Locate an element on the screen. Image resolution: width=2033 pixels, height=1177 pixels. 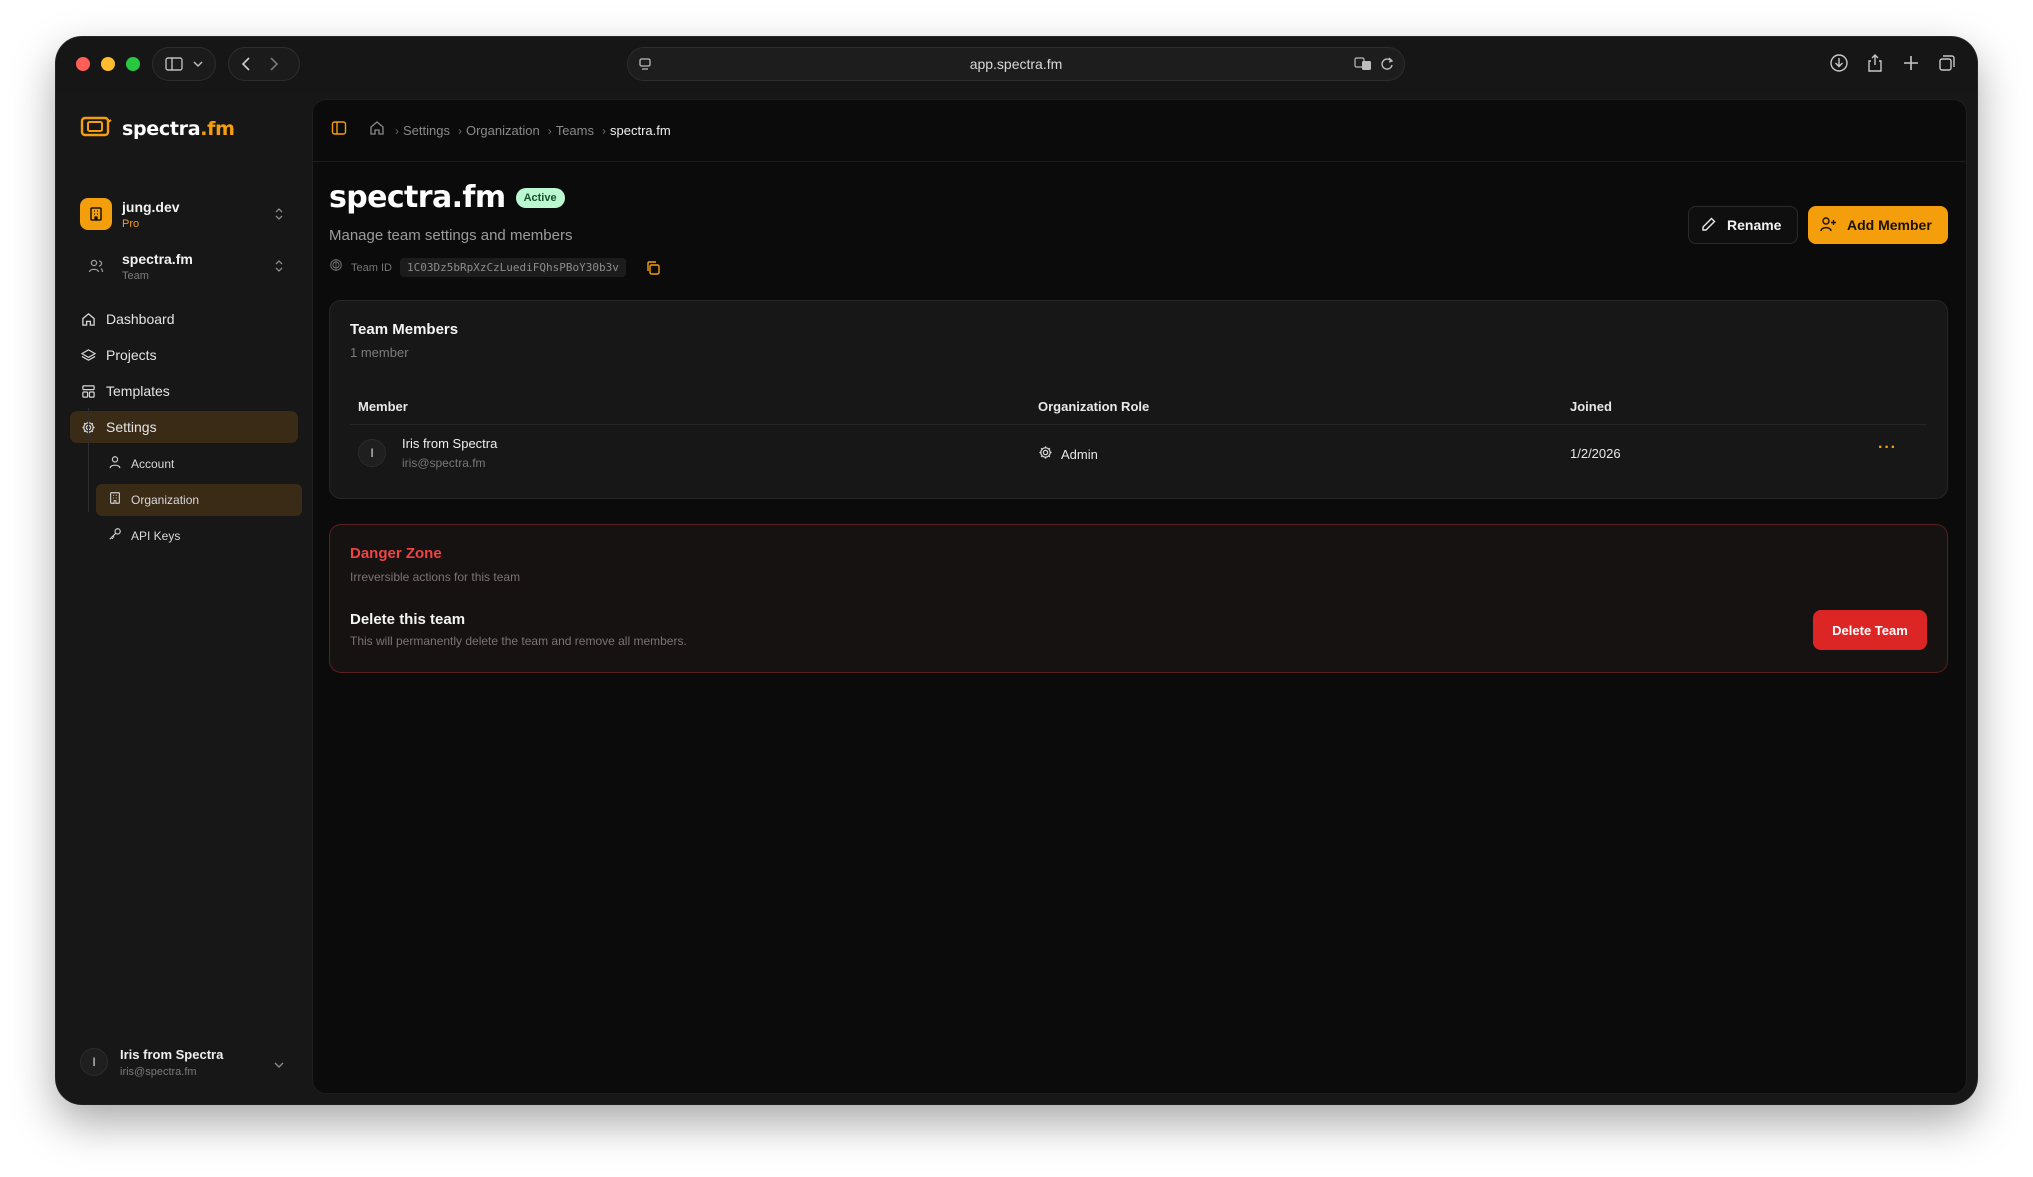
user-plus-icon is located at coordinates (1828, 225).